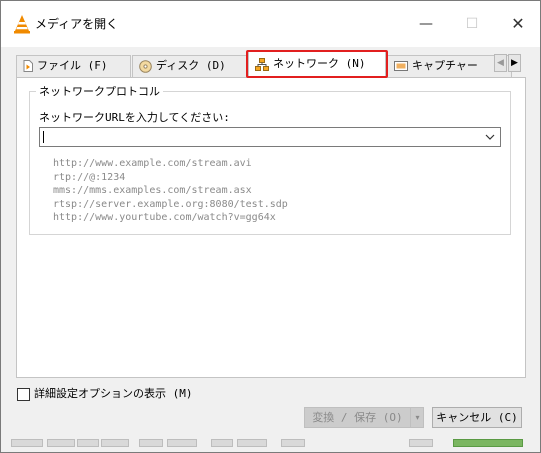 This screenshot has width=541, height=453. I want to click on example-url: rtsp://server.example.org:8080/test.sdp, so click(170, 204).